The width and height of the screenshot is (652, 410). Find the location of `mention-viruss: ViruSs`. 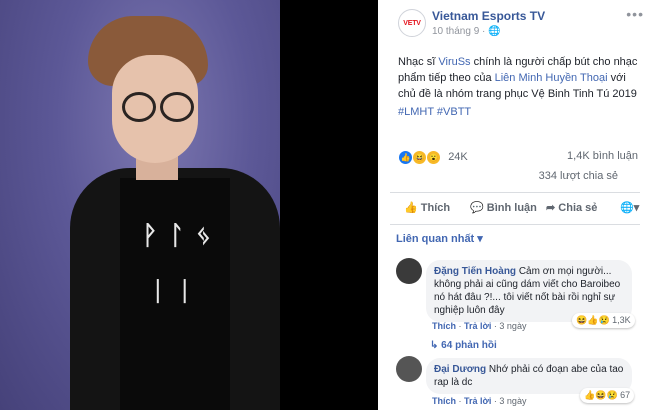

mention-viruss: ViruSs is located at coordinates (454, 62).